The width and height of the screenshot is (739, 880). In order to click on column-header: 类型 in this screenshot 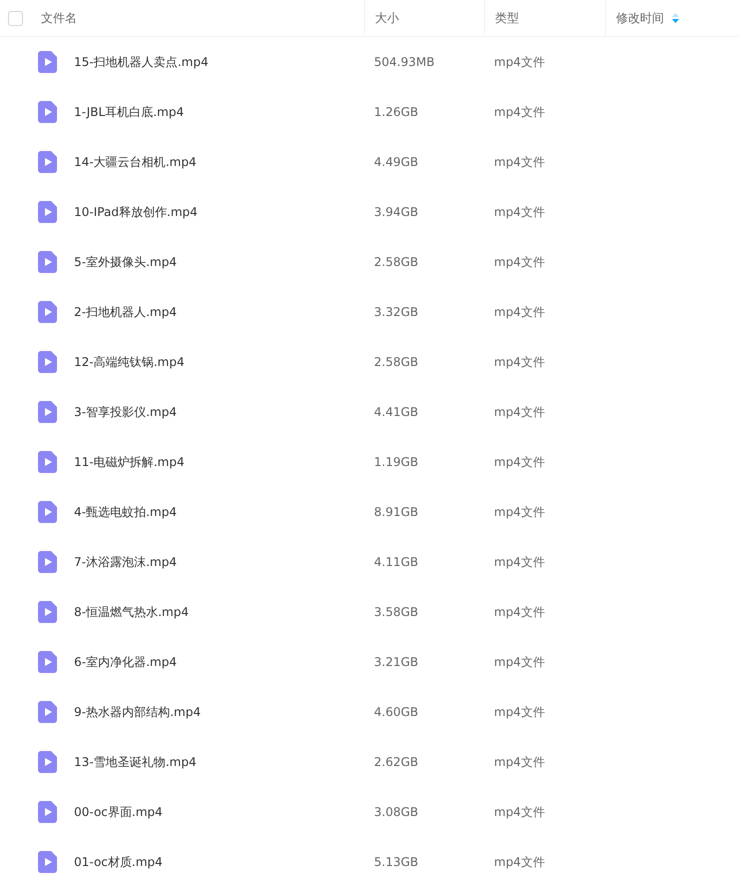, I will do `click(507, 18)`.